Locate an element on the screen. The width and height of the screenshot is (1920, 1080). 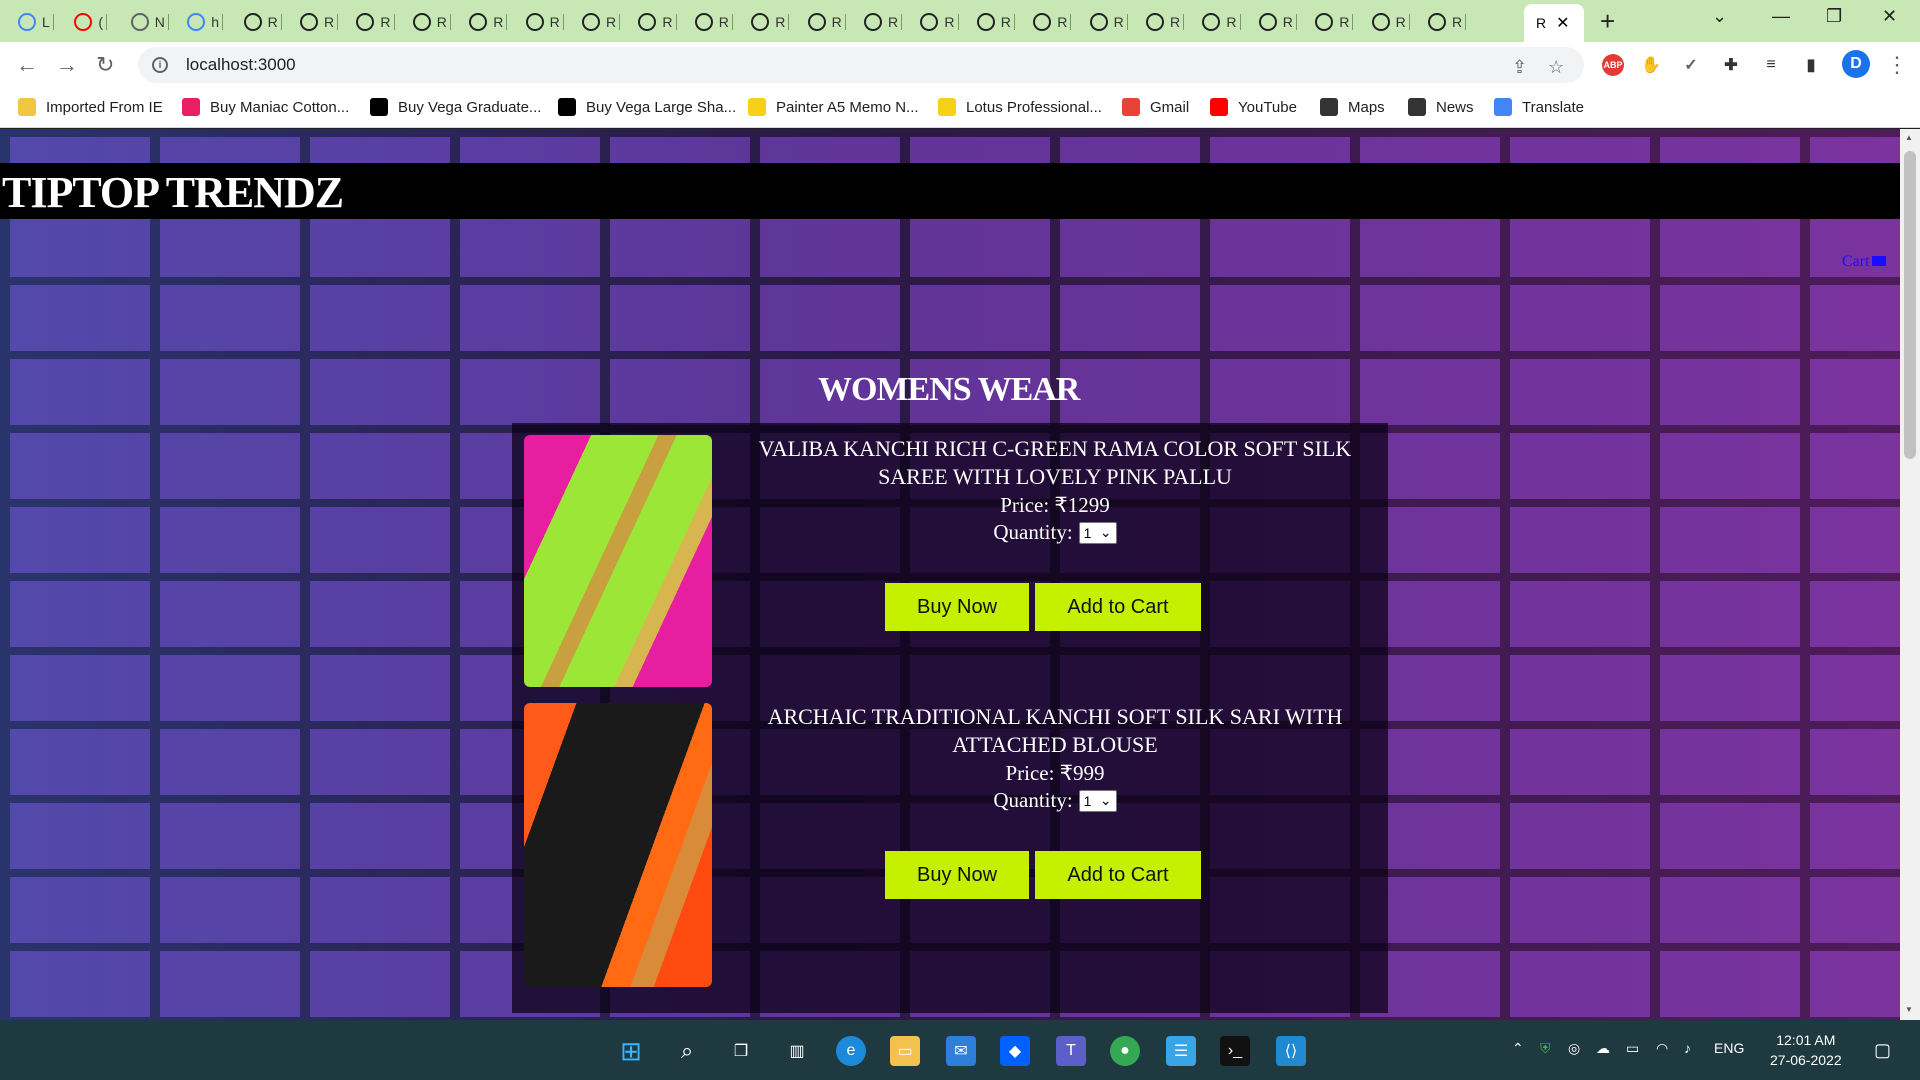
share-icon: ⇪ is located at coordinates (1519, 67).